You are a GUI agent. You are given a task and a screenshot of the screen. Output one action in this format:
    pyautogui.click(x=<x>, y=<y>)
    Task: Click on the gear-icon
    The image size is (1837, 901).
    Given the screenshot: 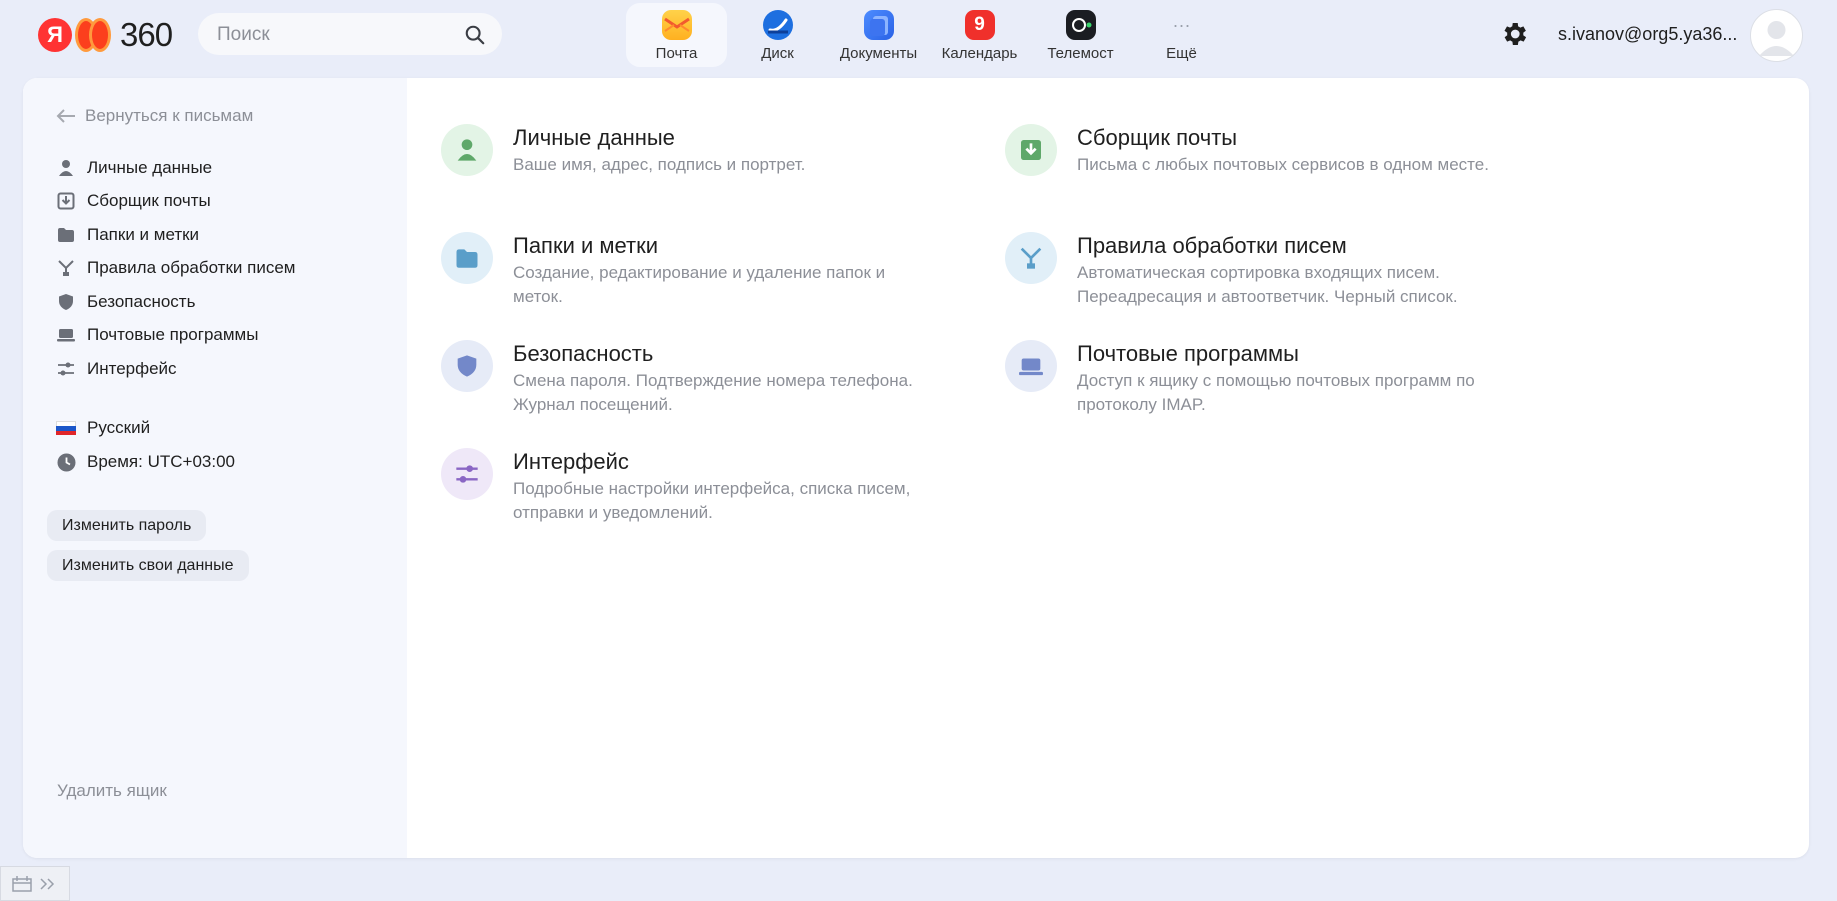 What is the action you would take?
    pyautogui.click(x=1514, y=34)
    